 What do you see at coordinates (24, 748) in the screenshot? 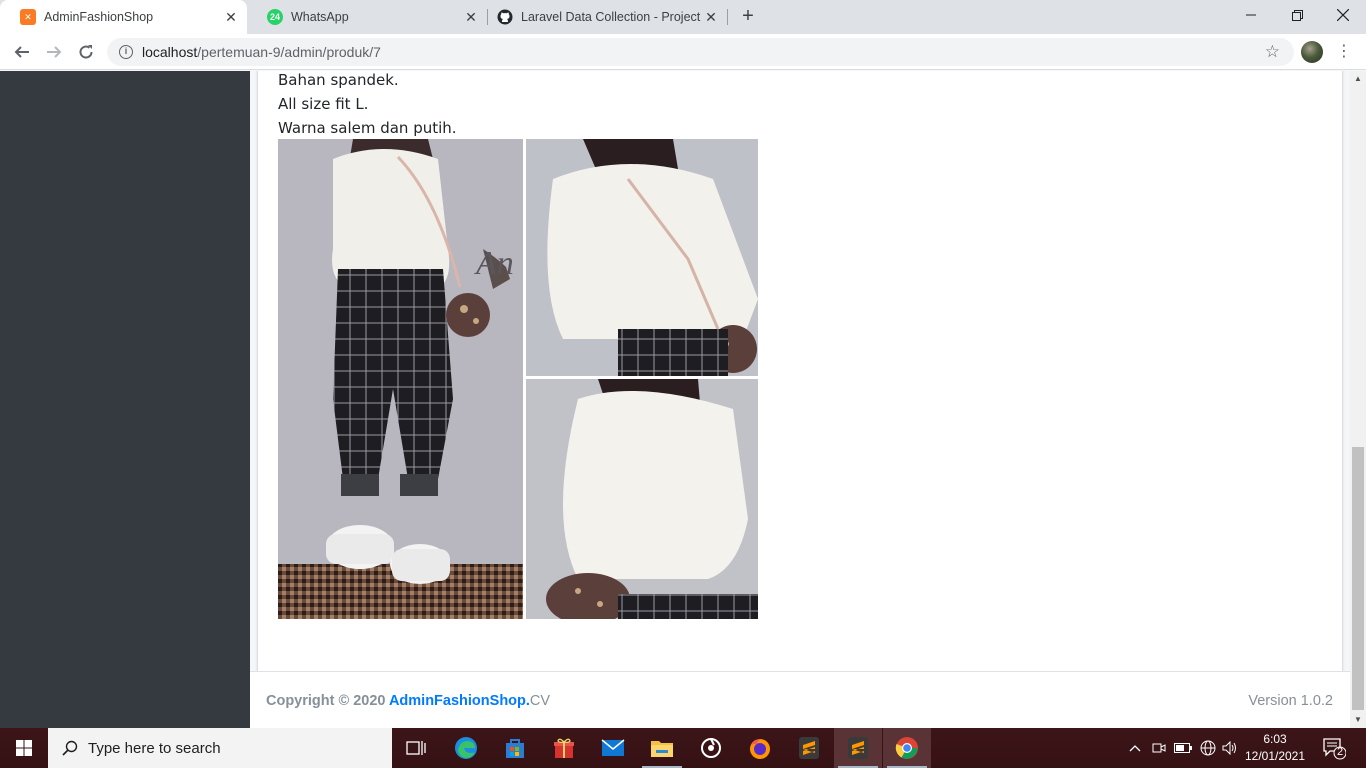
I see `windows-start-button` at bounding box center [24, 748].